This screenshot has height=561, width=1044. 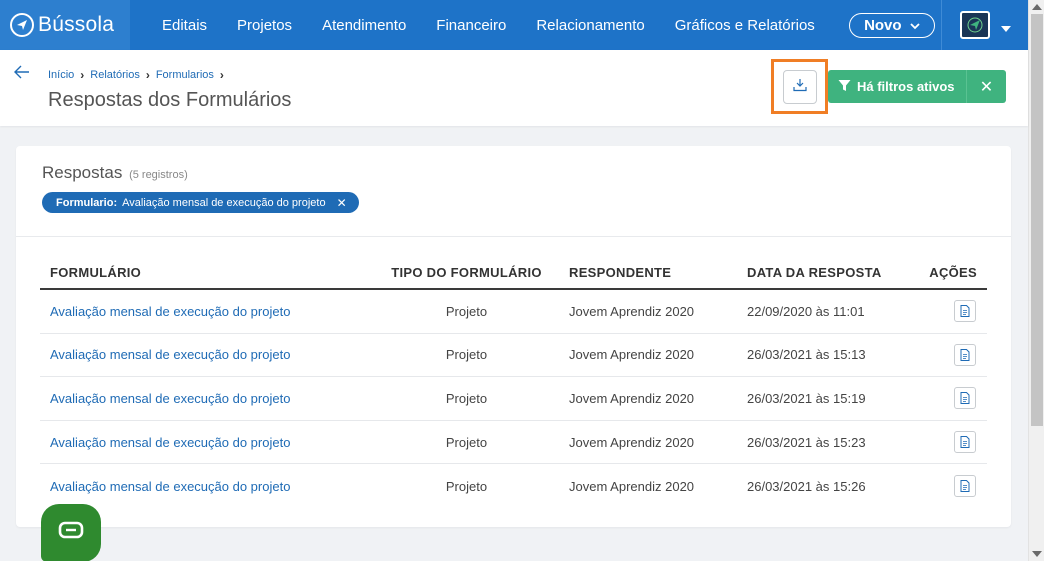 I want to click on nav-divider, so click(x=941, y=25).